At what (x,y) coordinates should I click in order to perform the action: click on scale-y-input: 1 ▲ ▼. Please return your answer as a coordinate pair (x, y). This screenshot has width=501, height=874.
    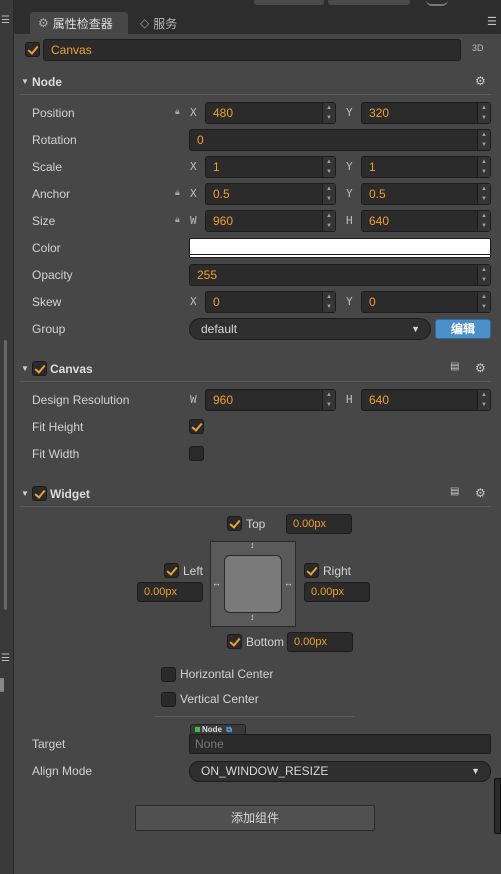
    Looking at the image, I should click on (426, 167).